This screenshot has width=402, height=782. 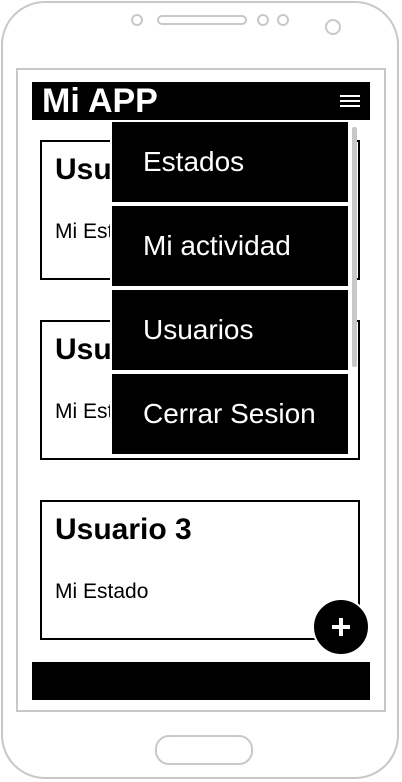 What do you see at coordinates (230, 330) in the screenshot?
I see `menu-item-usuarios: Usuarios` at bounding box center [230, 330].